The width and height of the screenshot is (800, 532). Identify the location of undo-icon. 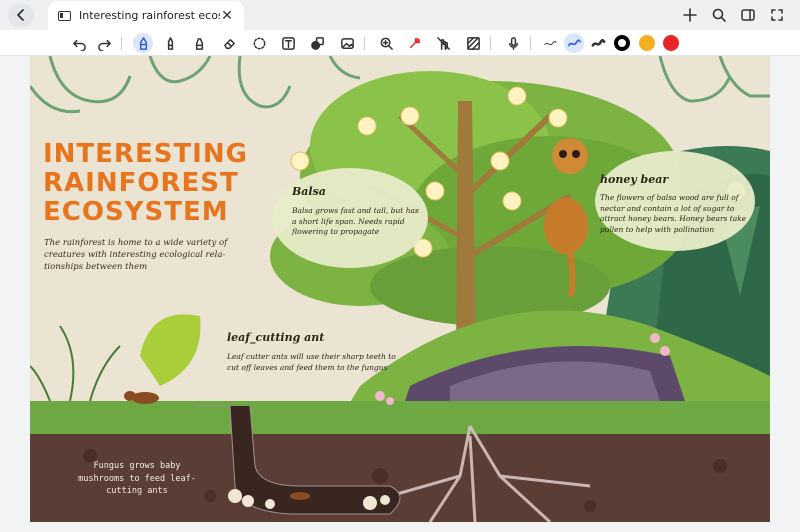
(79, 45).